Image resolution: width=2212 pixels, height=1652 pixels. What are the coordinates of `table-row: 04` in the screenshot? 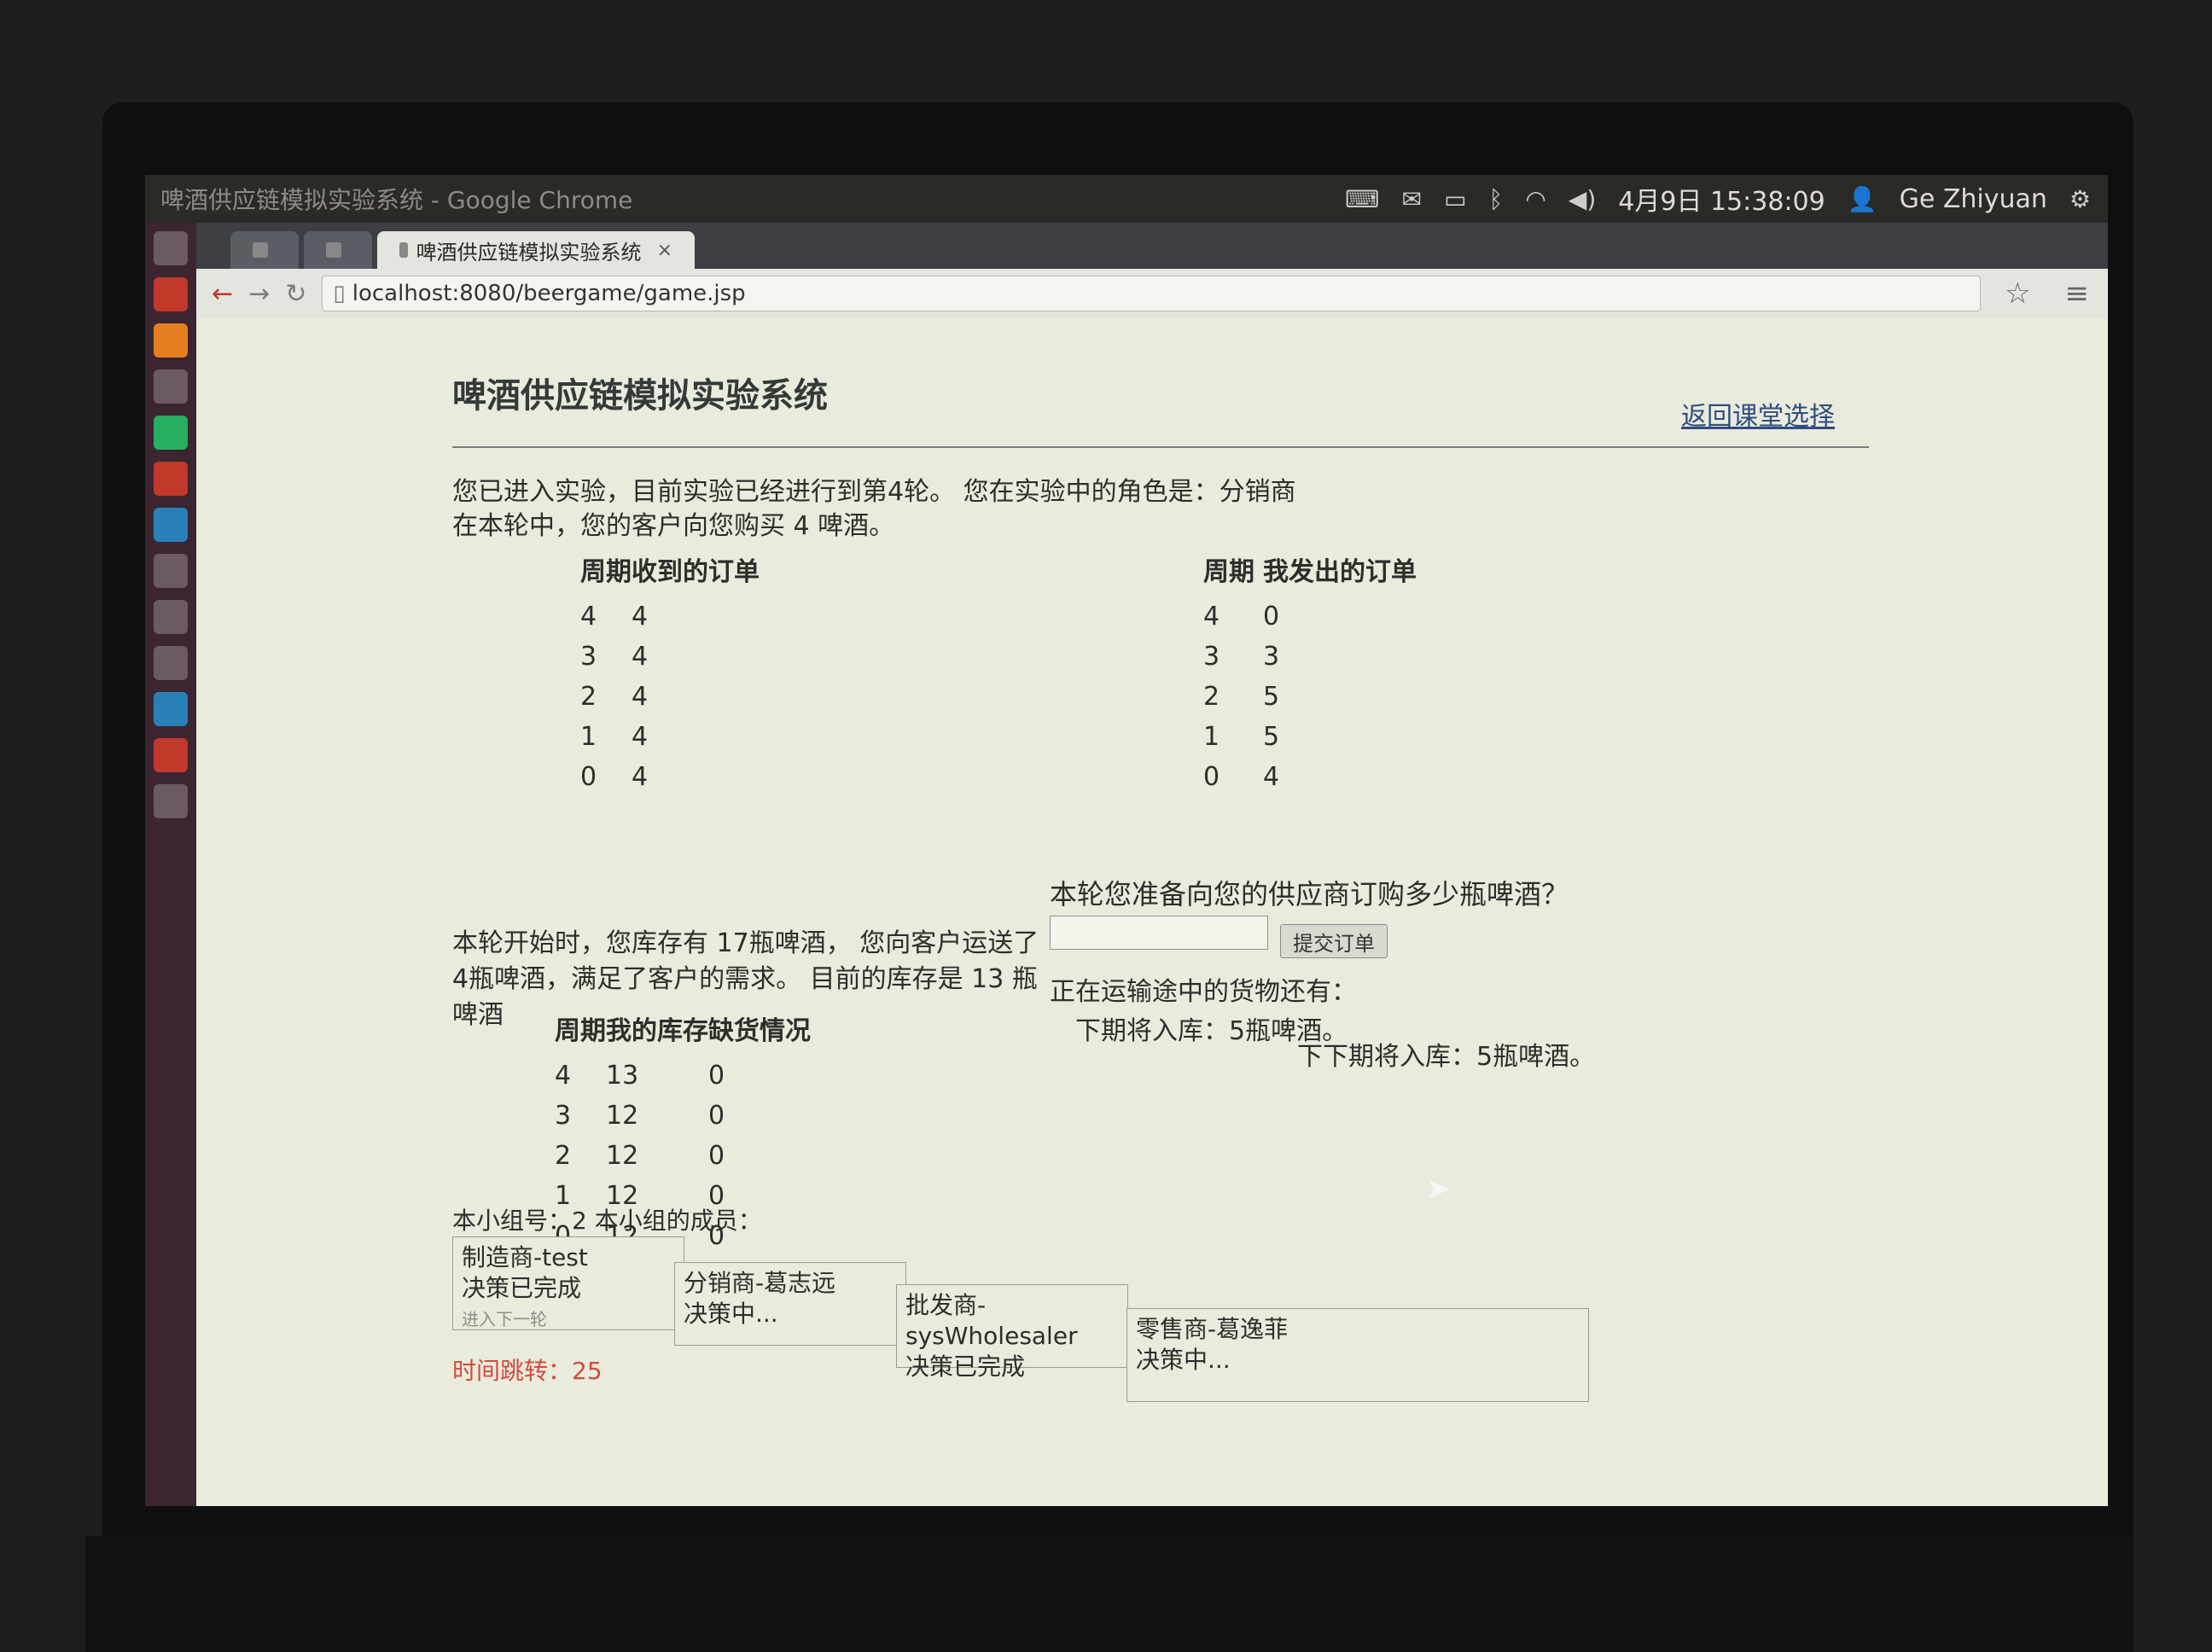 It's located at (1310, 777).